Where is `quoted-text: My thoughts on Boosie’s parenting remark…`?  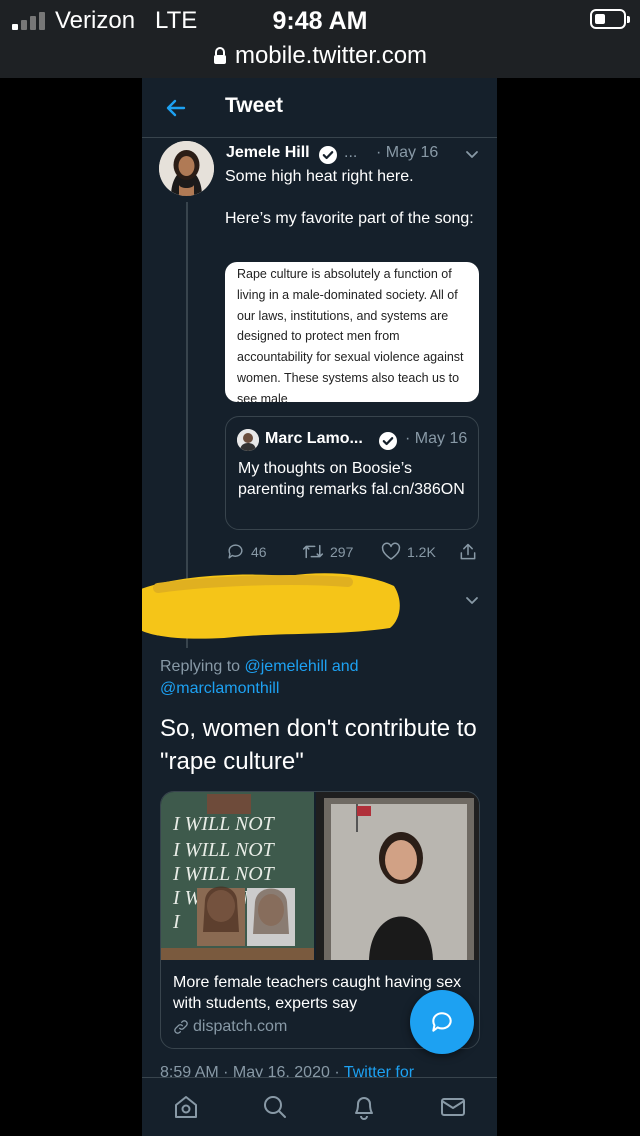
quoted-text: My thoughts on Boosie’s parenting remark… is located at coordinates (351, 479).